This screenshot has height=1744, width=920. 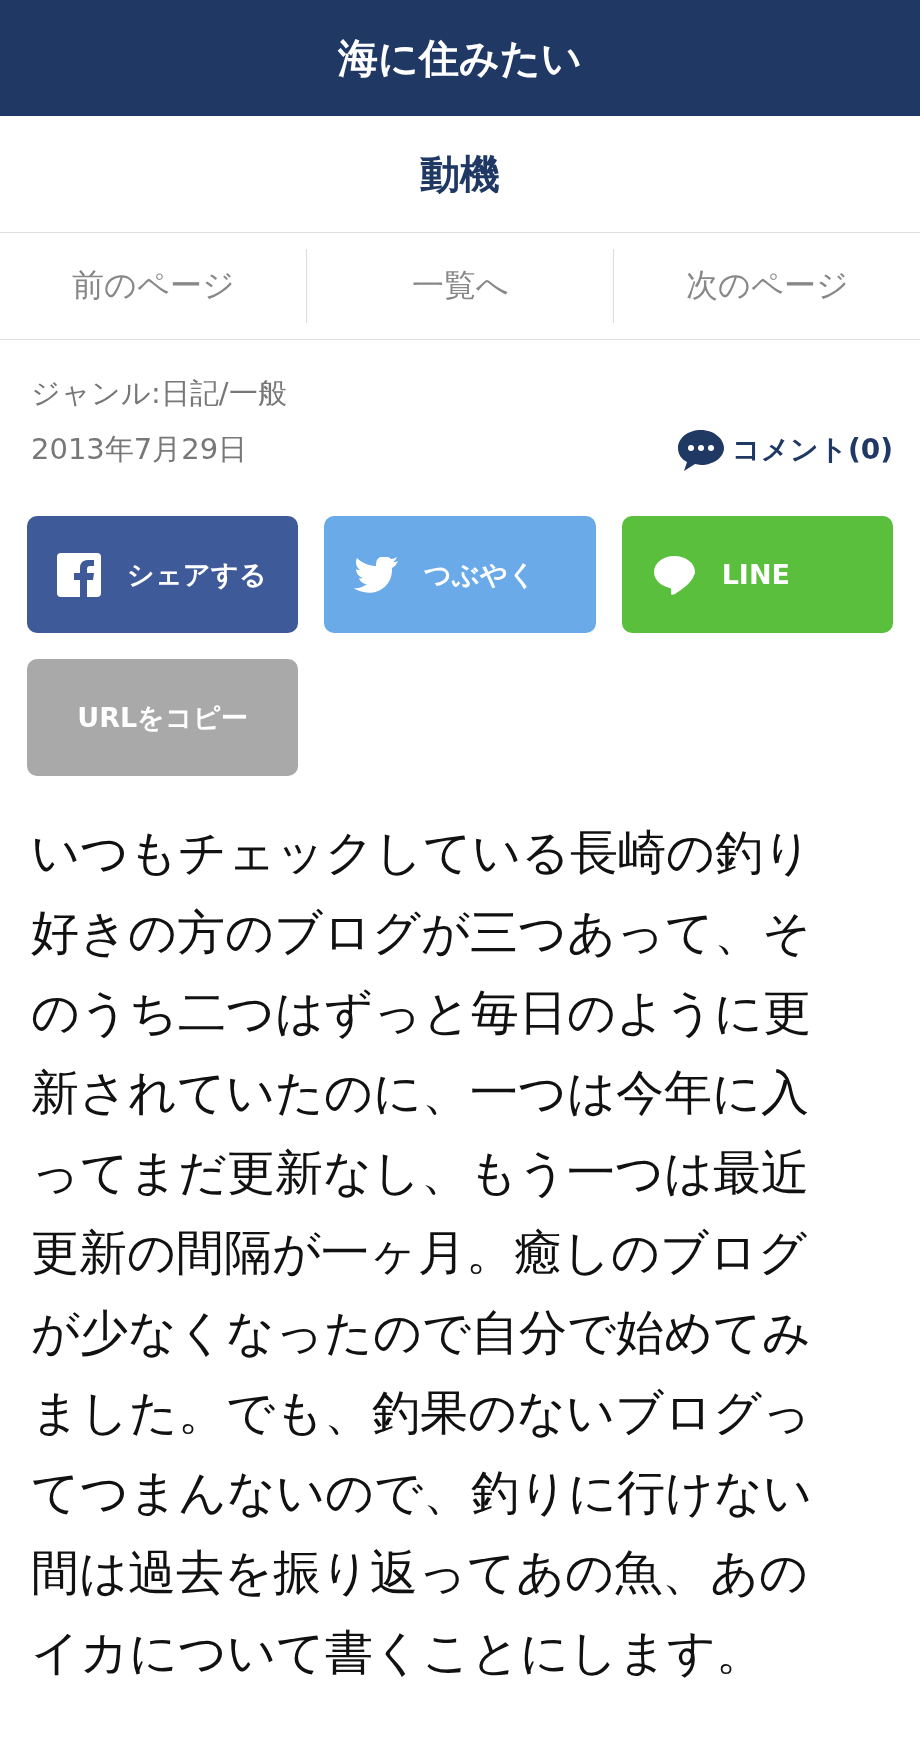 I want to click on bird-icon, so click(x=376, y=574).